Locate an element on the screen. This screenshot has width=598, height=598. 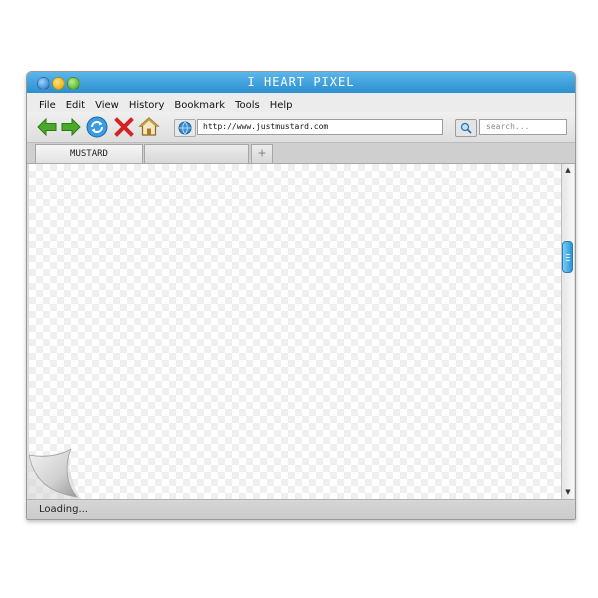
tab-mustard: MUSTARD is located at coordinates (89, 153).